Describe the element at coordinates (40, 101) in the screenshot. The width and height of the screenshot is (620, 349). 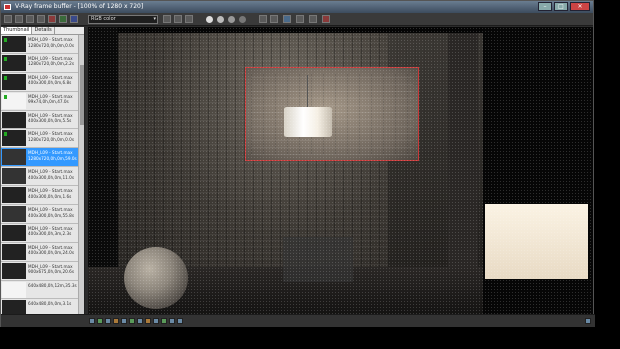
I see `history-item: MDH_L09 - Start.max 99x74,0h,0m,47.0s` at that location.